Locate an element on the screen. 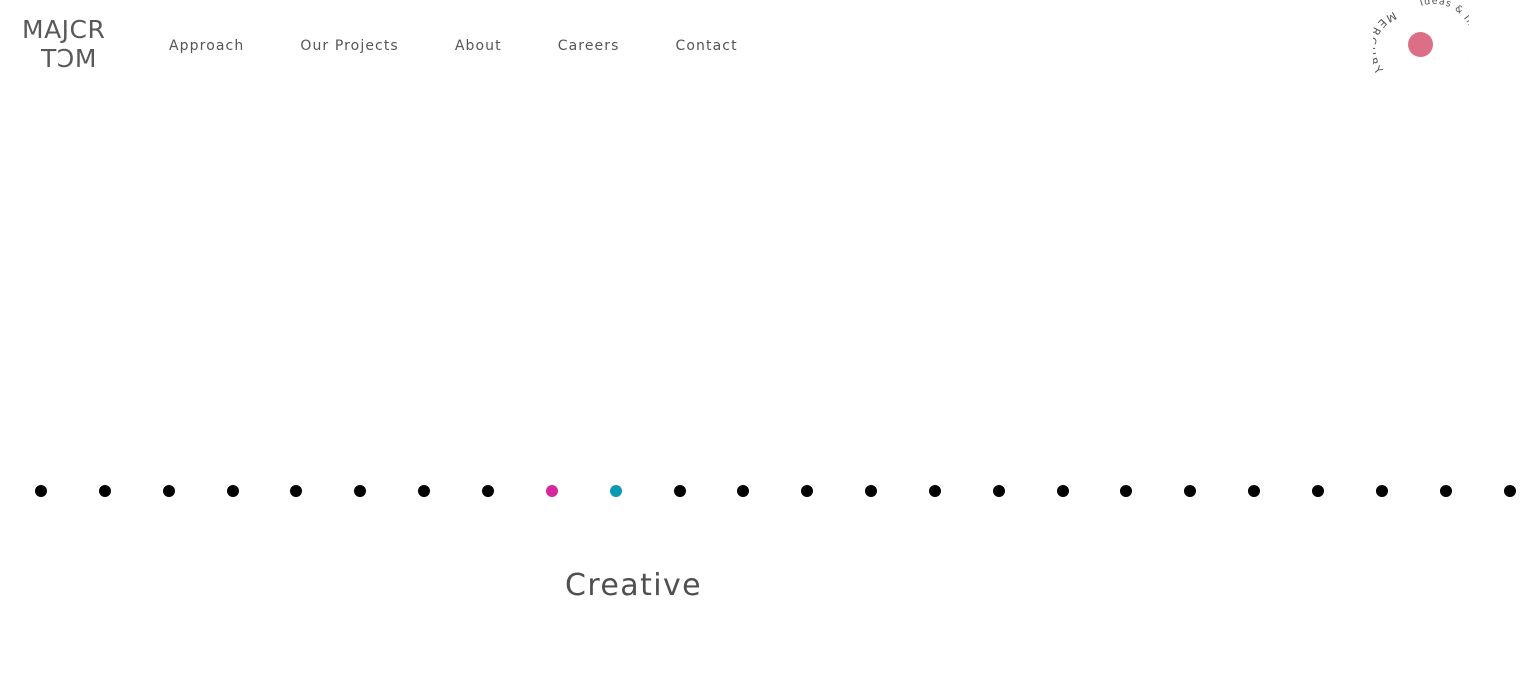  nav-item-careers: Careers is located at coordinates (589, 46).